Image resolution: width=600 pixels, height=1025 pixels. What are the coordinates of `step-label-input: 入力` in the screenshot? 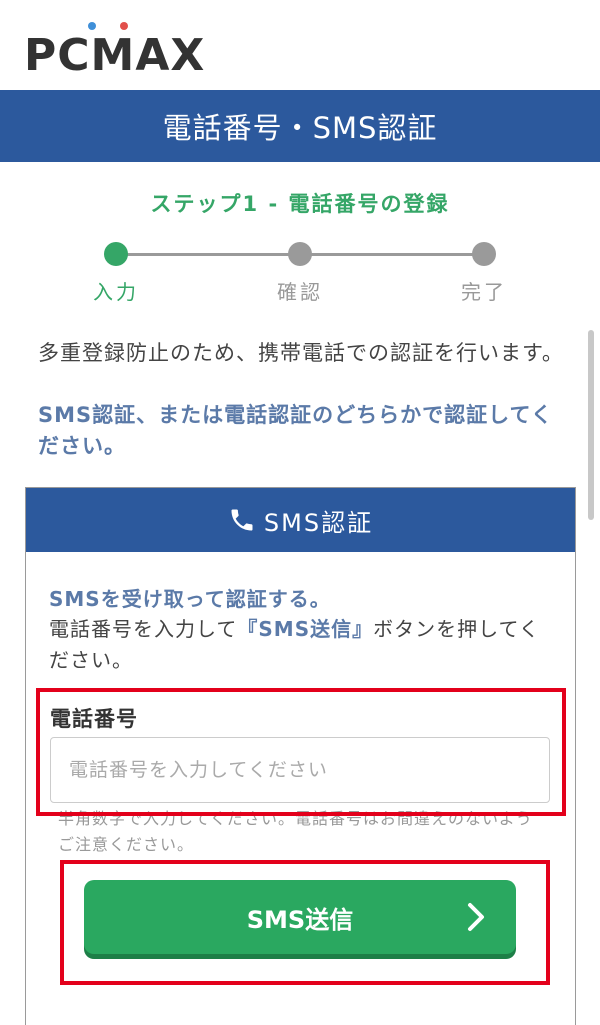 It's located at (116, 292).